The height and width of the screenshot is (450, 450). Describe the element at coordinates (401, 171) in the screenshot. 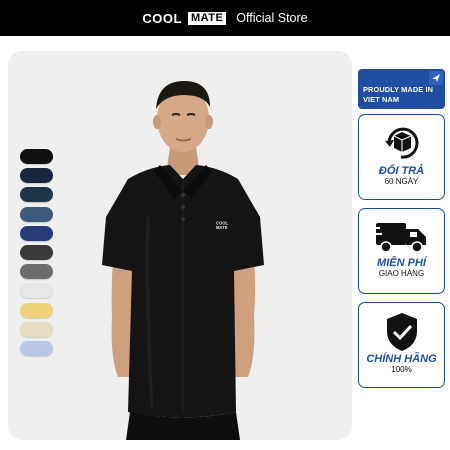

I see `return-policy-title: ĐỔI TRẢ` at that location.